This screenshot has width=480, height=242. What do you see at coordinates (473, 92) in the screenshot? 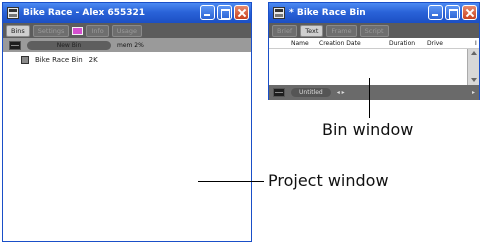
I see `scroll-right-arrow-icon: ▸` at bounding box center [473, 92].